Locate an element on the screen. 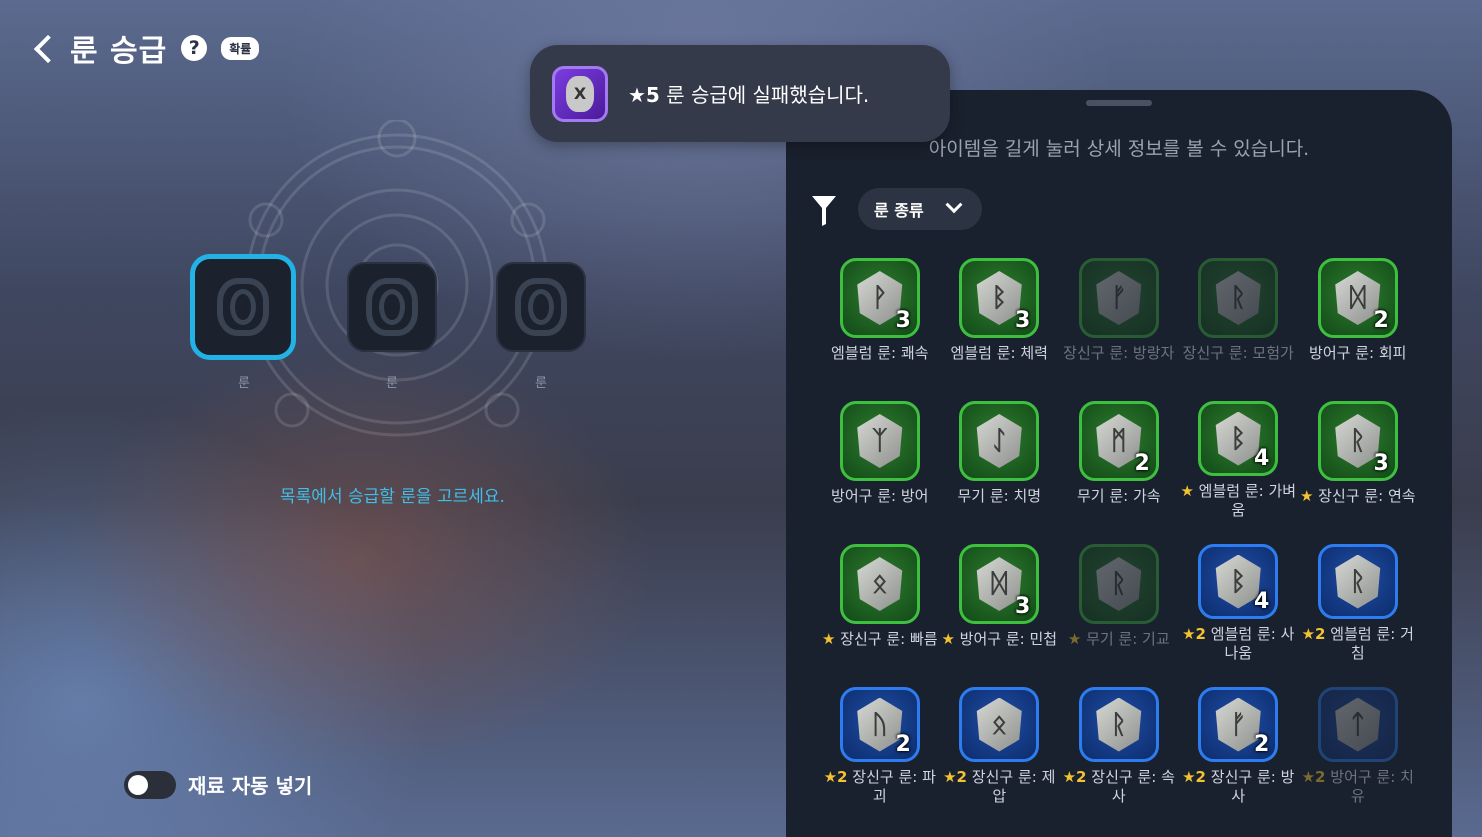  rune-name: ★2 장신구 룬: 속사 is located at coordinates (1119, 787).